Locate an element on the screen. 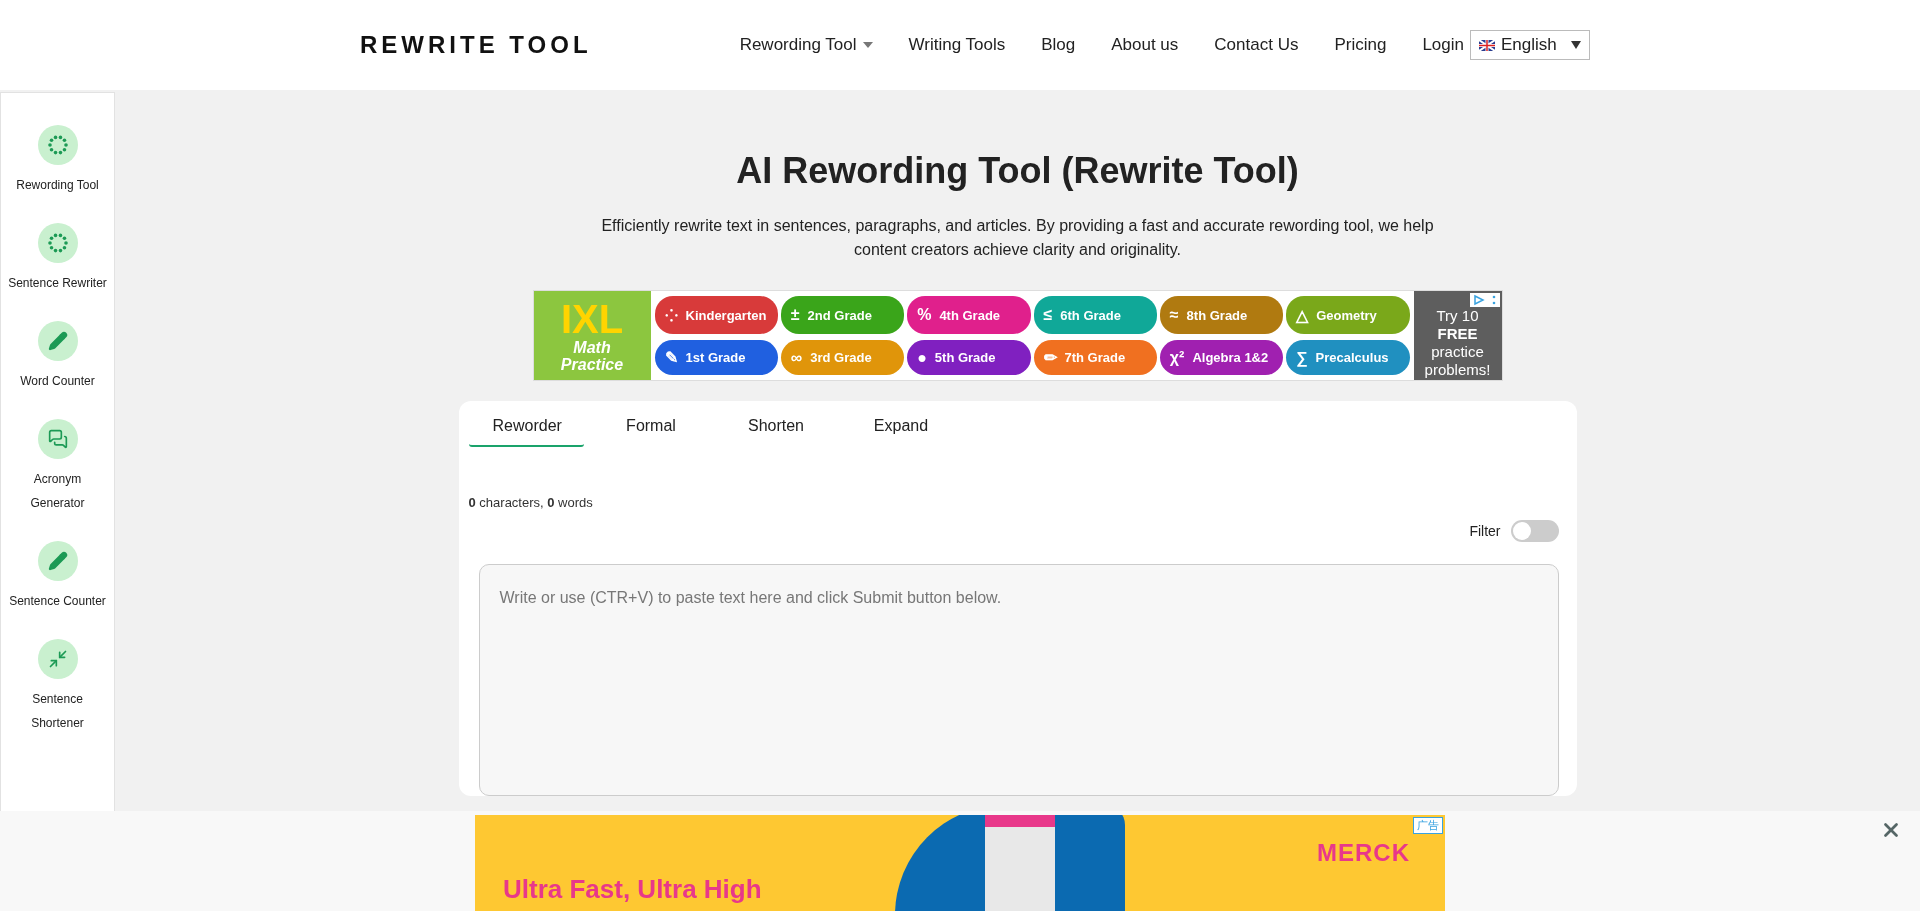 The height and width of the screenshot is (911, 1920). sidebar-label: Word Counter is located at coordinates (57, 381).